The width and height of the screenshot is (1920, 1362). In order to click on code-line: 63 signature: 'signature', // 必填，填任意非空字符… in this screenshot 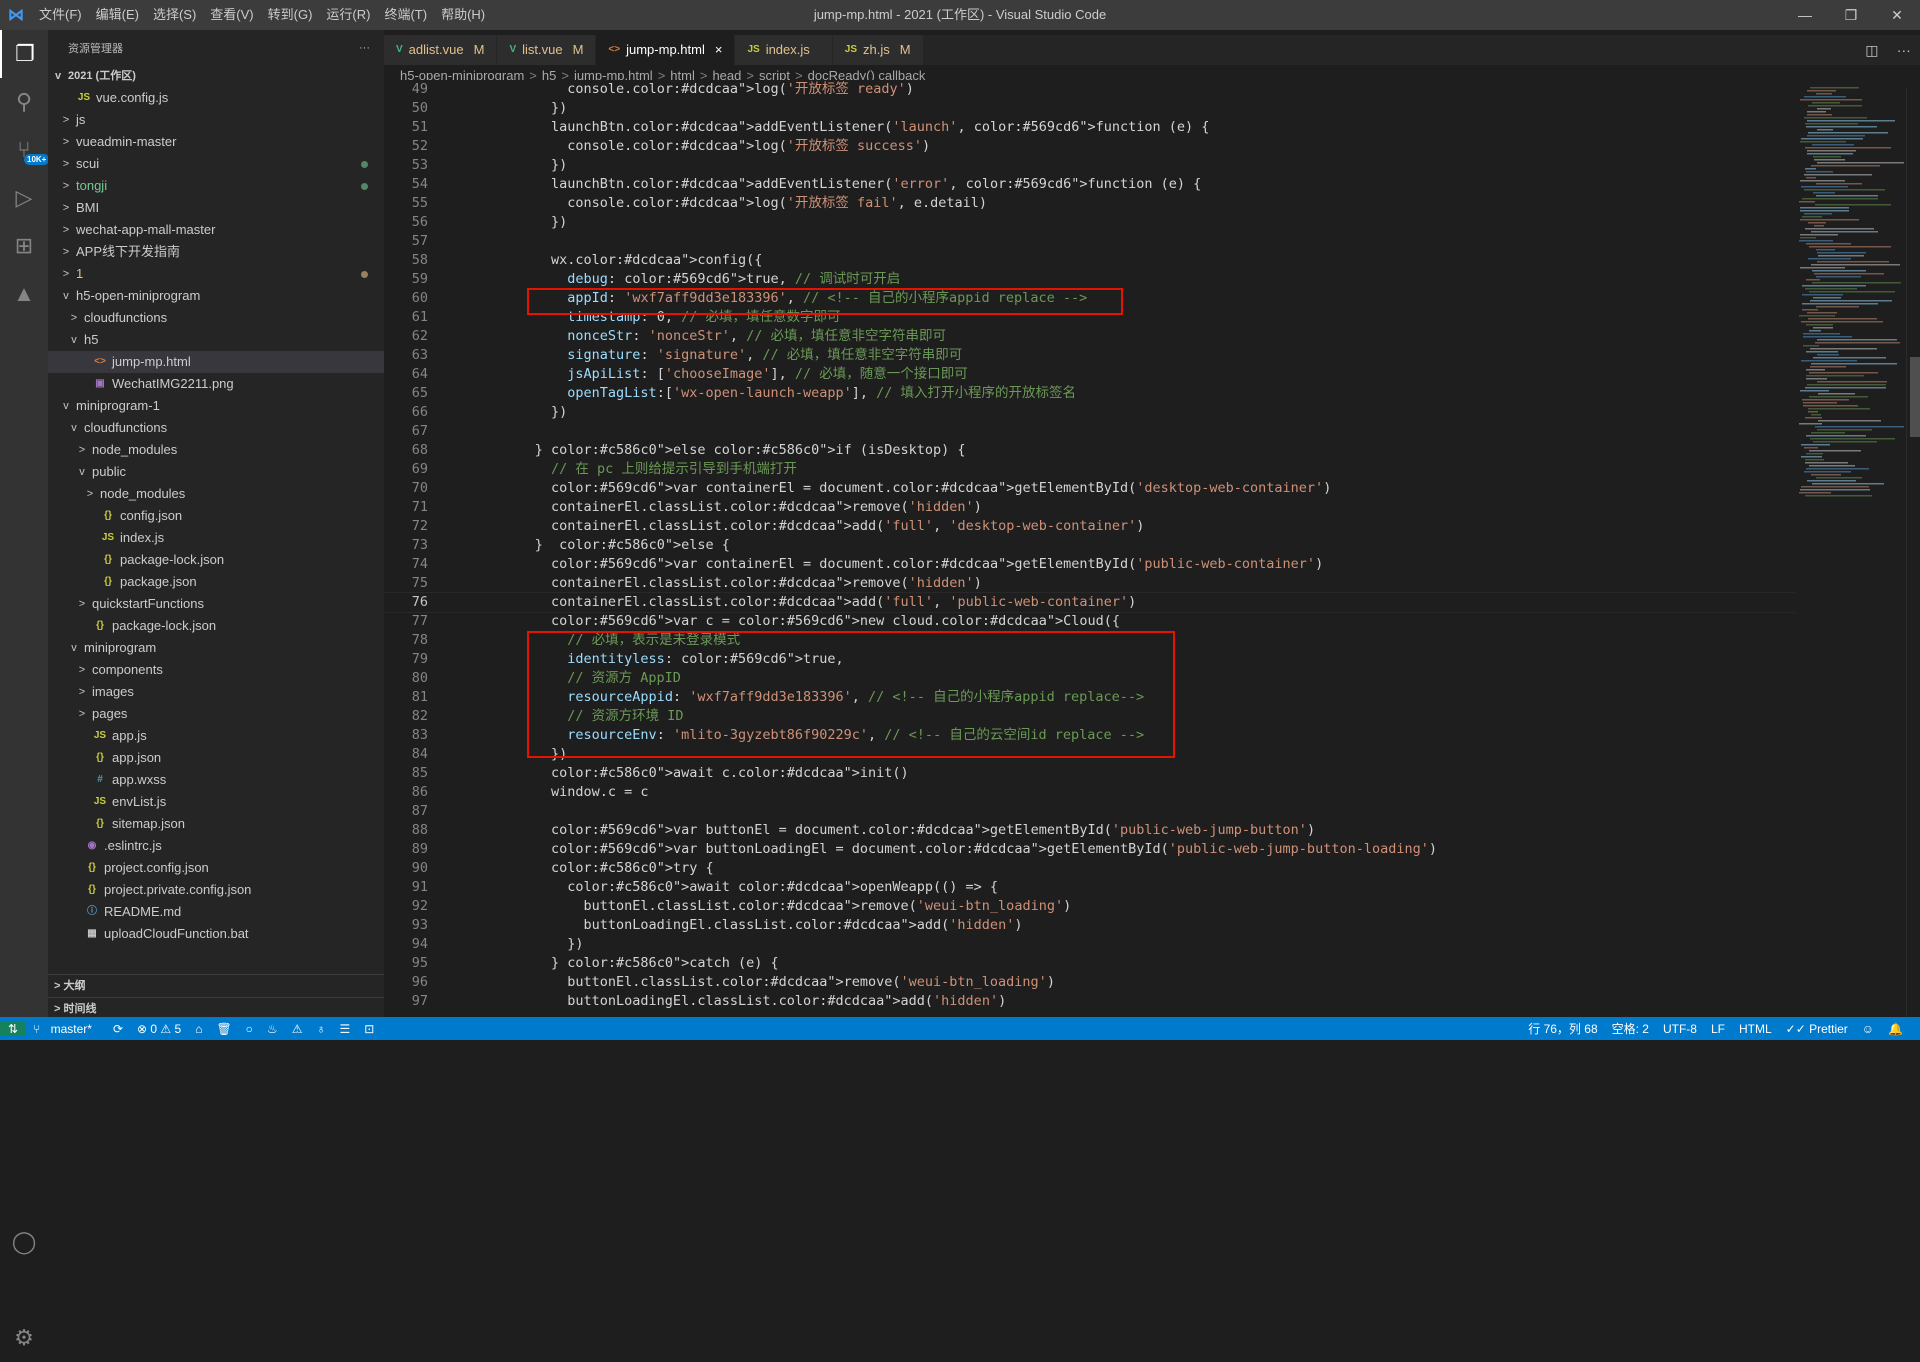, I will do `click(1094, 355)`.